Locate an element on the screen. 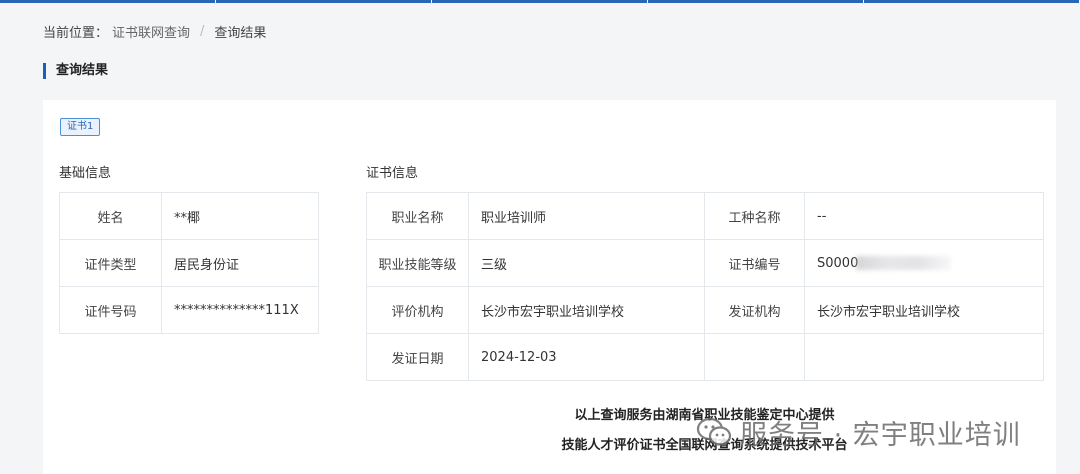 The height and width of the screenshot is (474, 1080). watermark: 服务号 · 宏宇职业培训 is located at coordinates (858, 432).